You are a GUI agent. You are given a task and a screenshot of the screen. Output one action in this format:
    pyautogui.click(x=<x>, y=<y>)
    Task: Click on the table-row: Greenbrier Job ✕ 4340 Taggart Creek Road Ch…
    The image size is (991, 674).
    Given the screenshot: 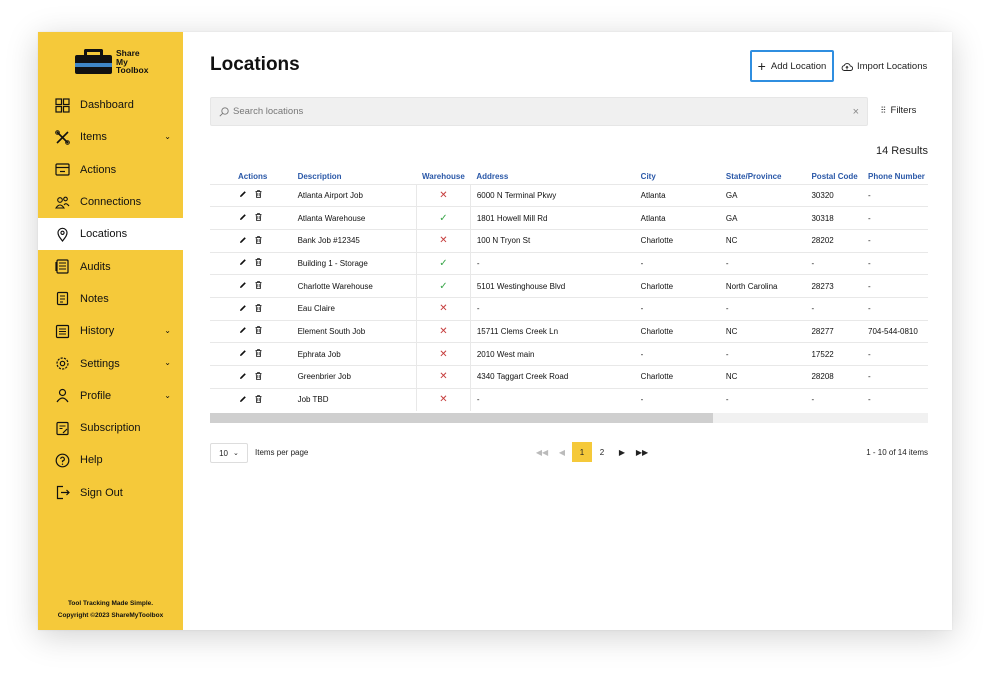 What is the action you would take?
    pyautogui.click(x=569, y=377)
    